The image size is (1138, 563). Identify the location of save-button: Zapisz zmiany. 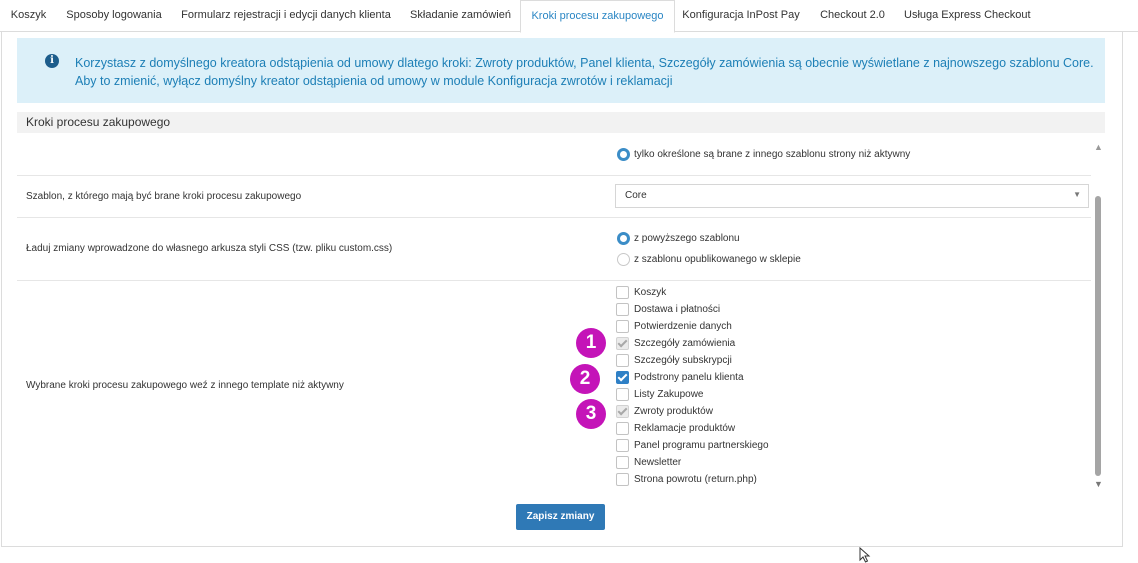
(560, 517).